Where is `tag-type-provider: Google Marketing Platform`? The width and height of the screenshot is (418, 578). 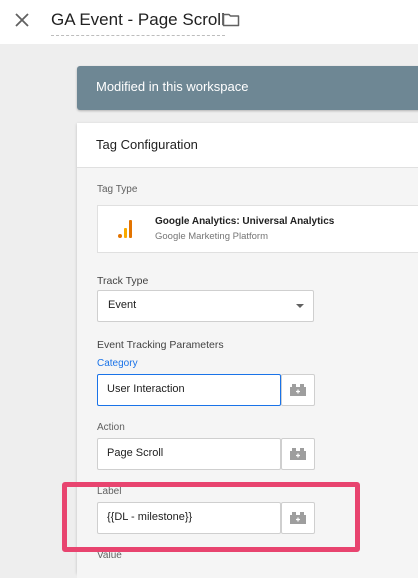 tag-type-provider: Google Marketing Platform is located at coordinates (211, 236).